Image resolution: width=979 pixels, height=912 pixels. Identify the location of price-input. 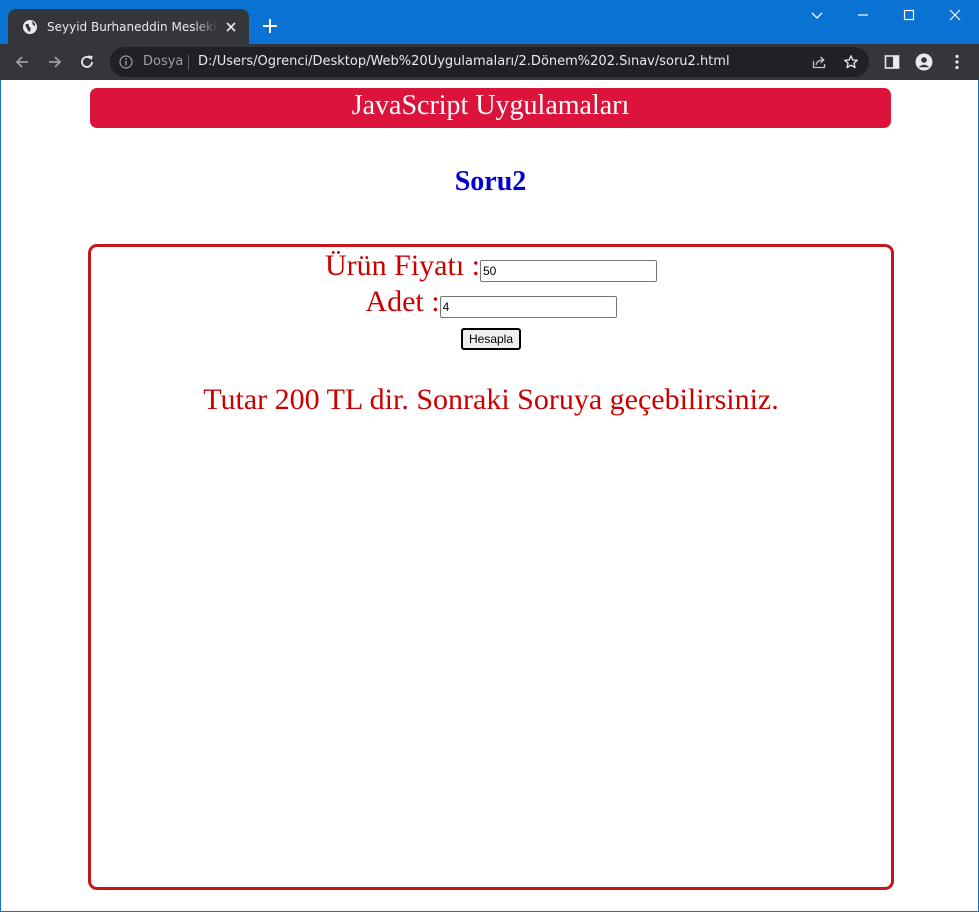
(568, 271).